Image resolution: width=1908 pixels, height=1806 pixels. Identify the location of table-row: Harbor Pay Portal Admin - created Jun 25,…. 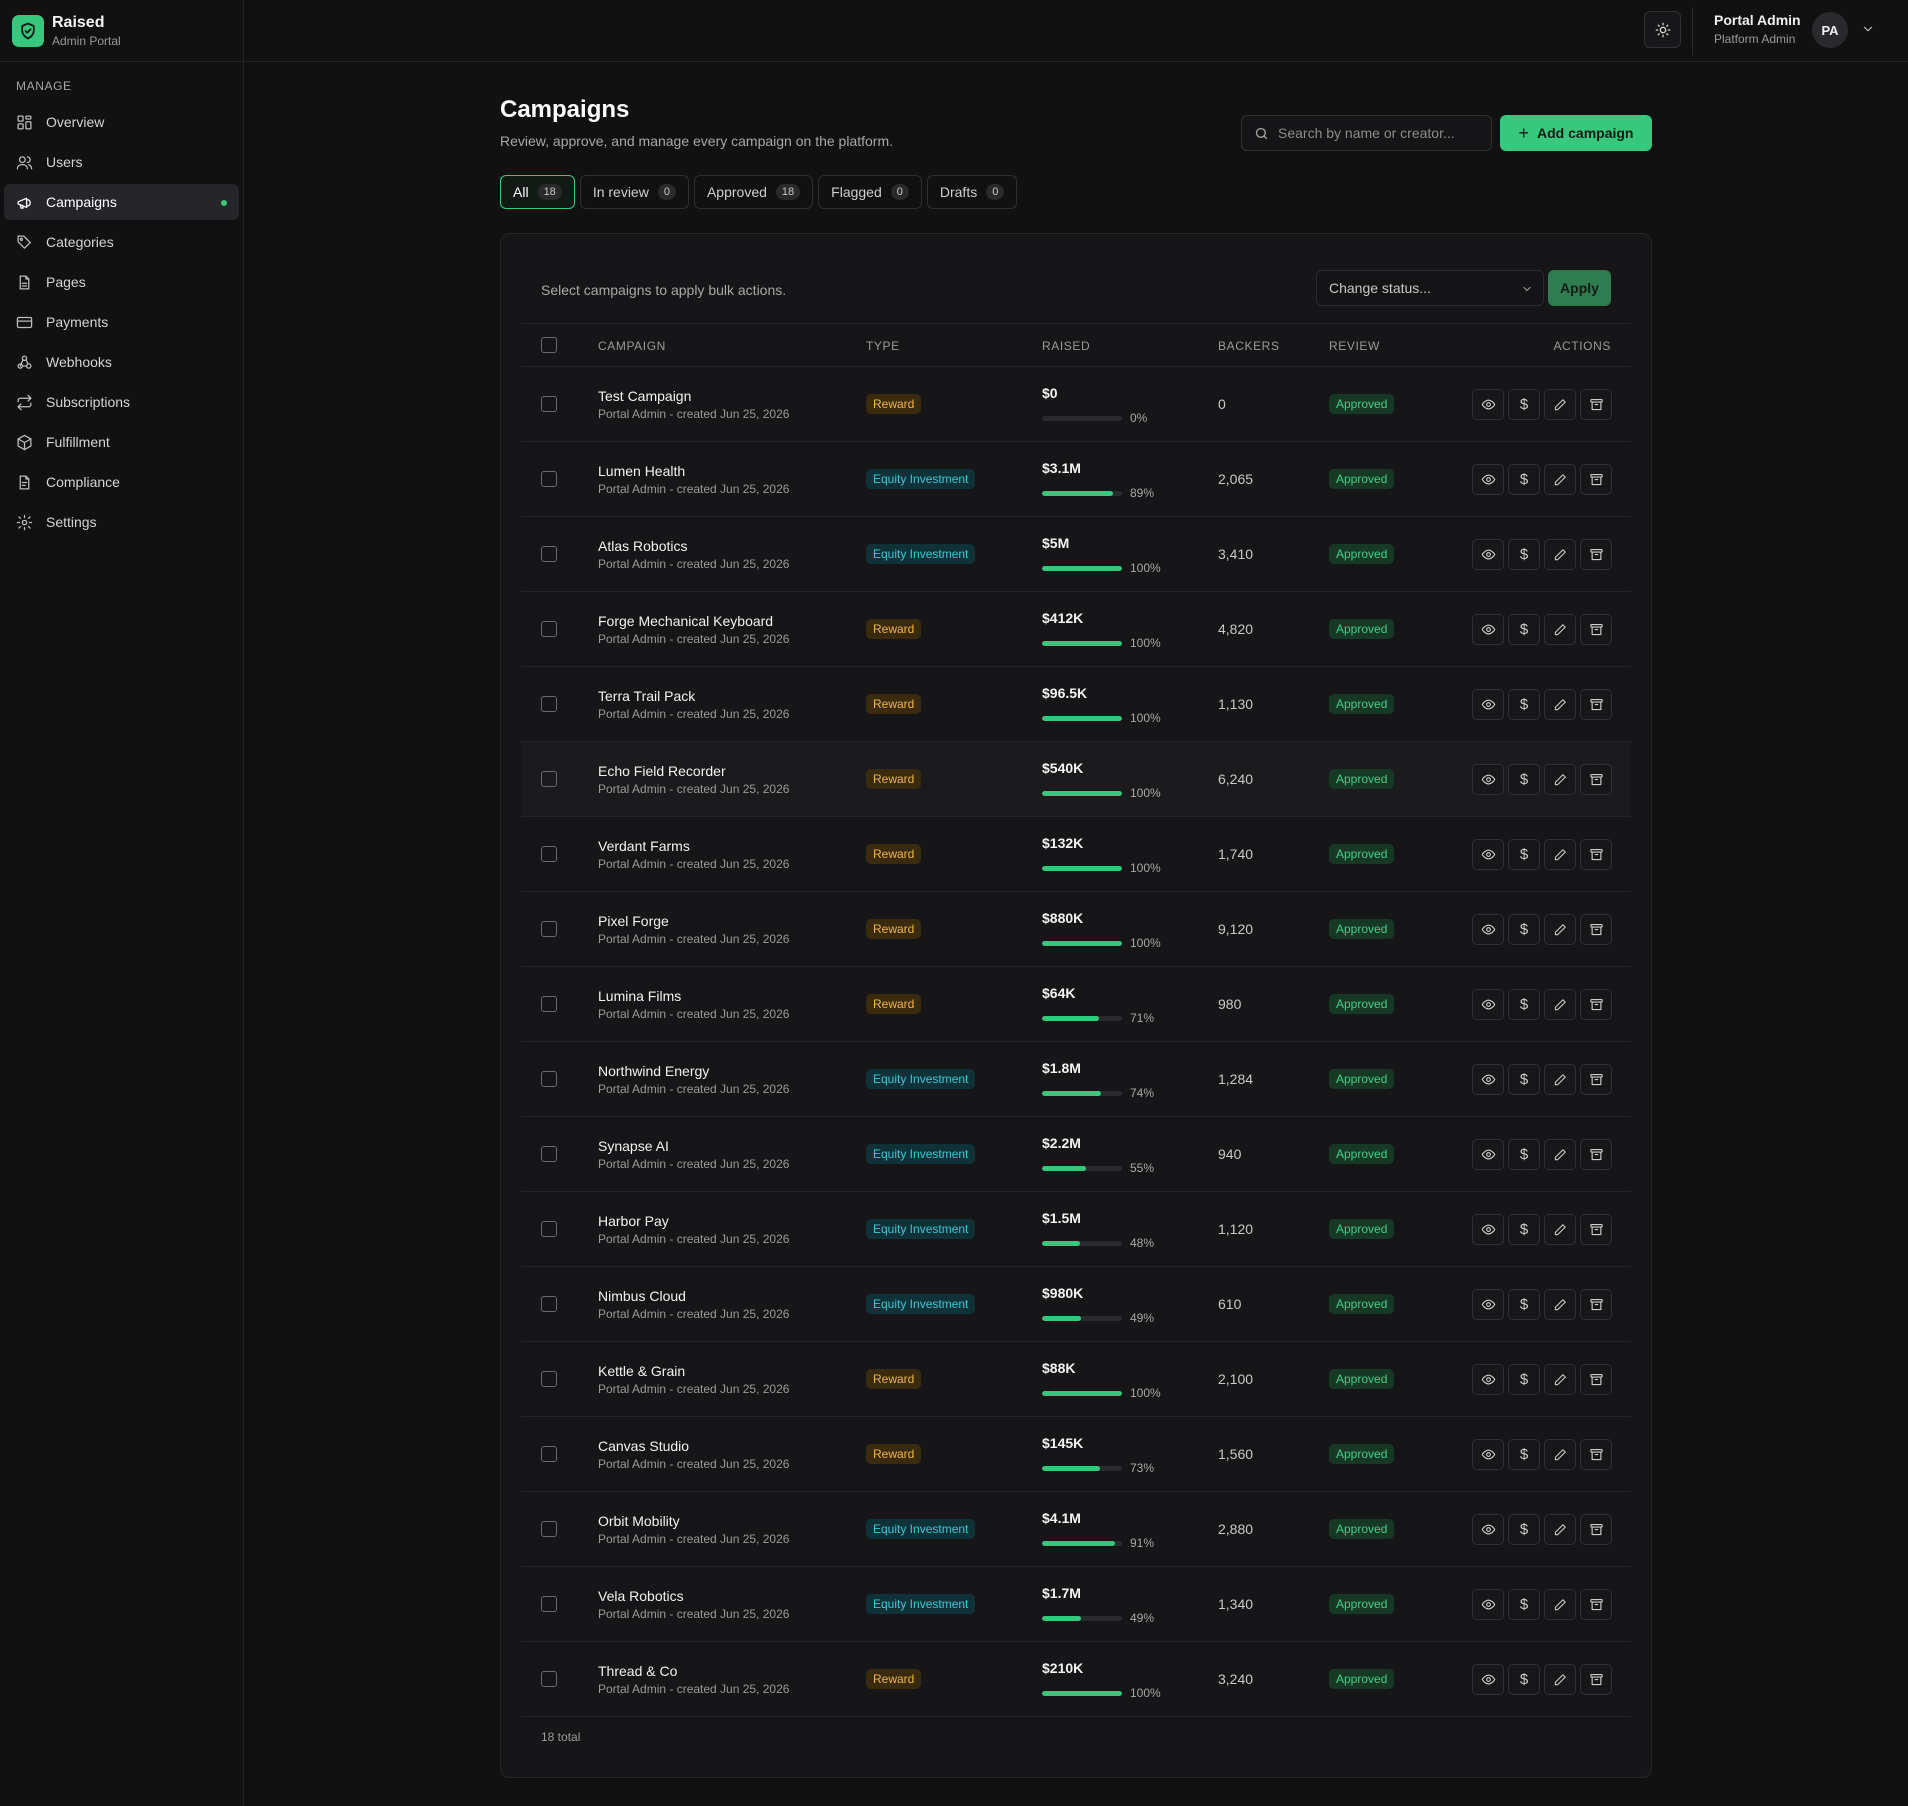
(1076, 1229).